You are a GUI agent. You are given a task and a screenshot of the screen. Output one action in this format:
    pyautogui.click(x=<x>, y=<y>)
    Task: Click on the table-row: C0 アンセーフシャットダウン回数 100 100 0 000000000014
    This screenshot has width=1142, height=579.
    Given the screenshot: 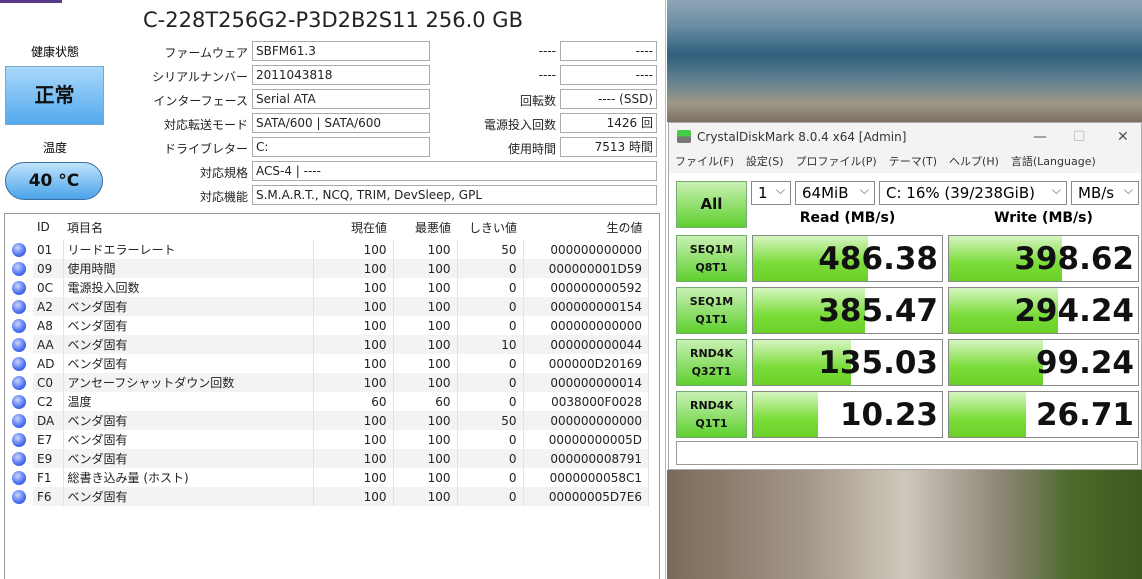 What is the action you would take?
    pyautogui.click(x=327, y=382)
    